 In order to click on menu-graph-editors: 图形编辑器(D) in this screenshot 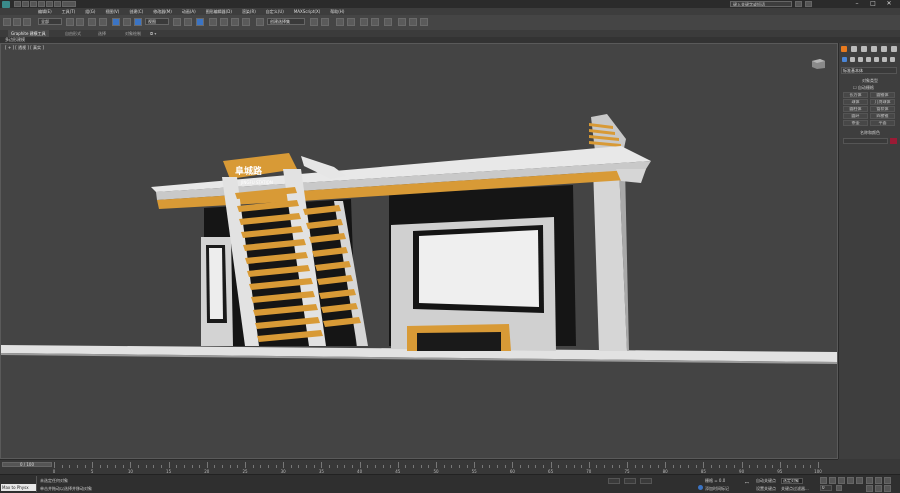, I will do `click(219, 12)`.